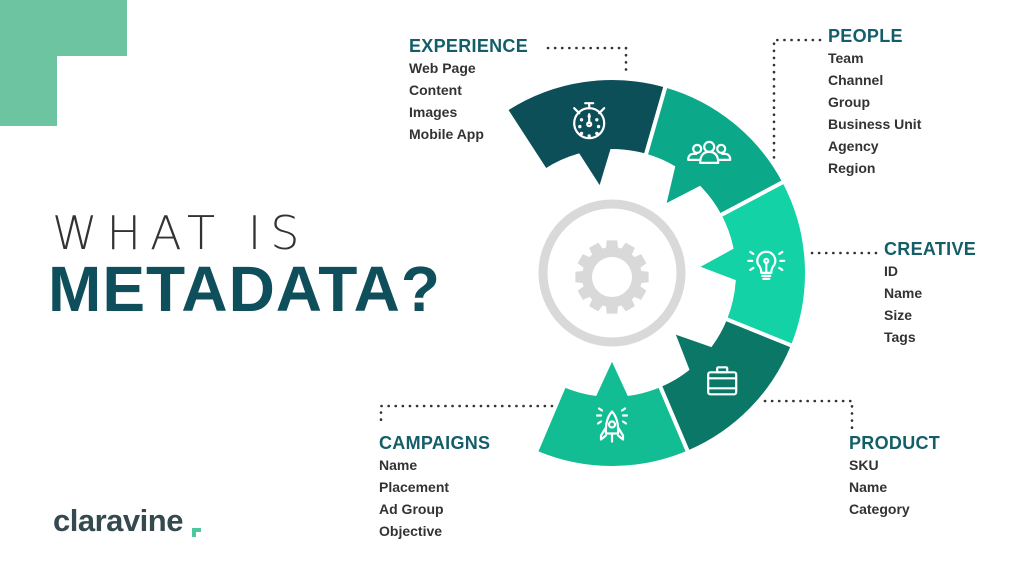  What do you see at coordinates (587, 62) in the screenshot?
I see `connector-experience` at bounding box center [587, 62].